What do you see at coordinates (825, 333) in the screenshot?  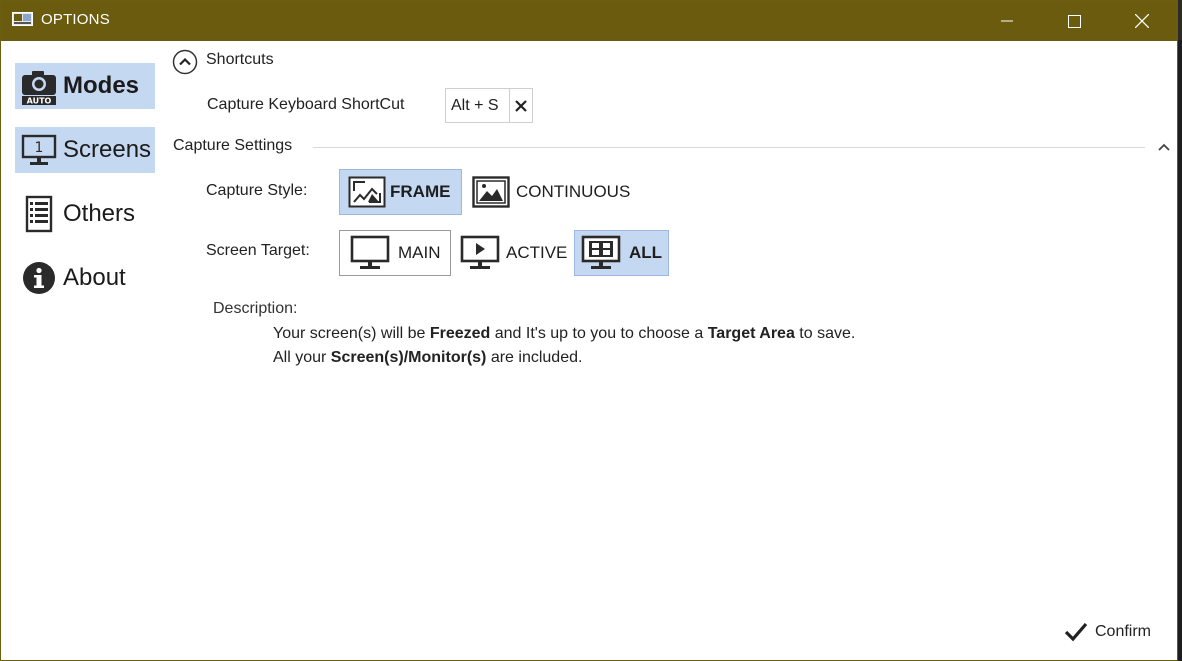 I see `description-text: to save.` at bounding box center [825, 333].